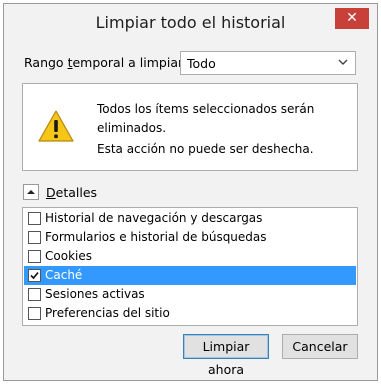 Image resolution: width=381 pixels, height=384 pixels. Describe the element at coordinates (343, 62) in the screenshot. I see `chevron-down-icon` at that location.